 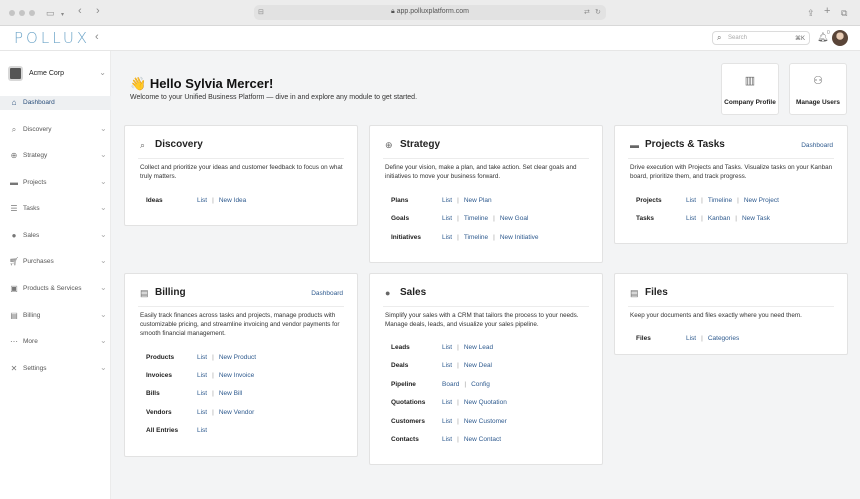 I want to click on new-customer-link: New Customer, so click(x=485, y=421).